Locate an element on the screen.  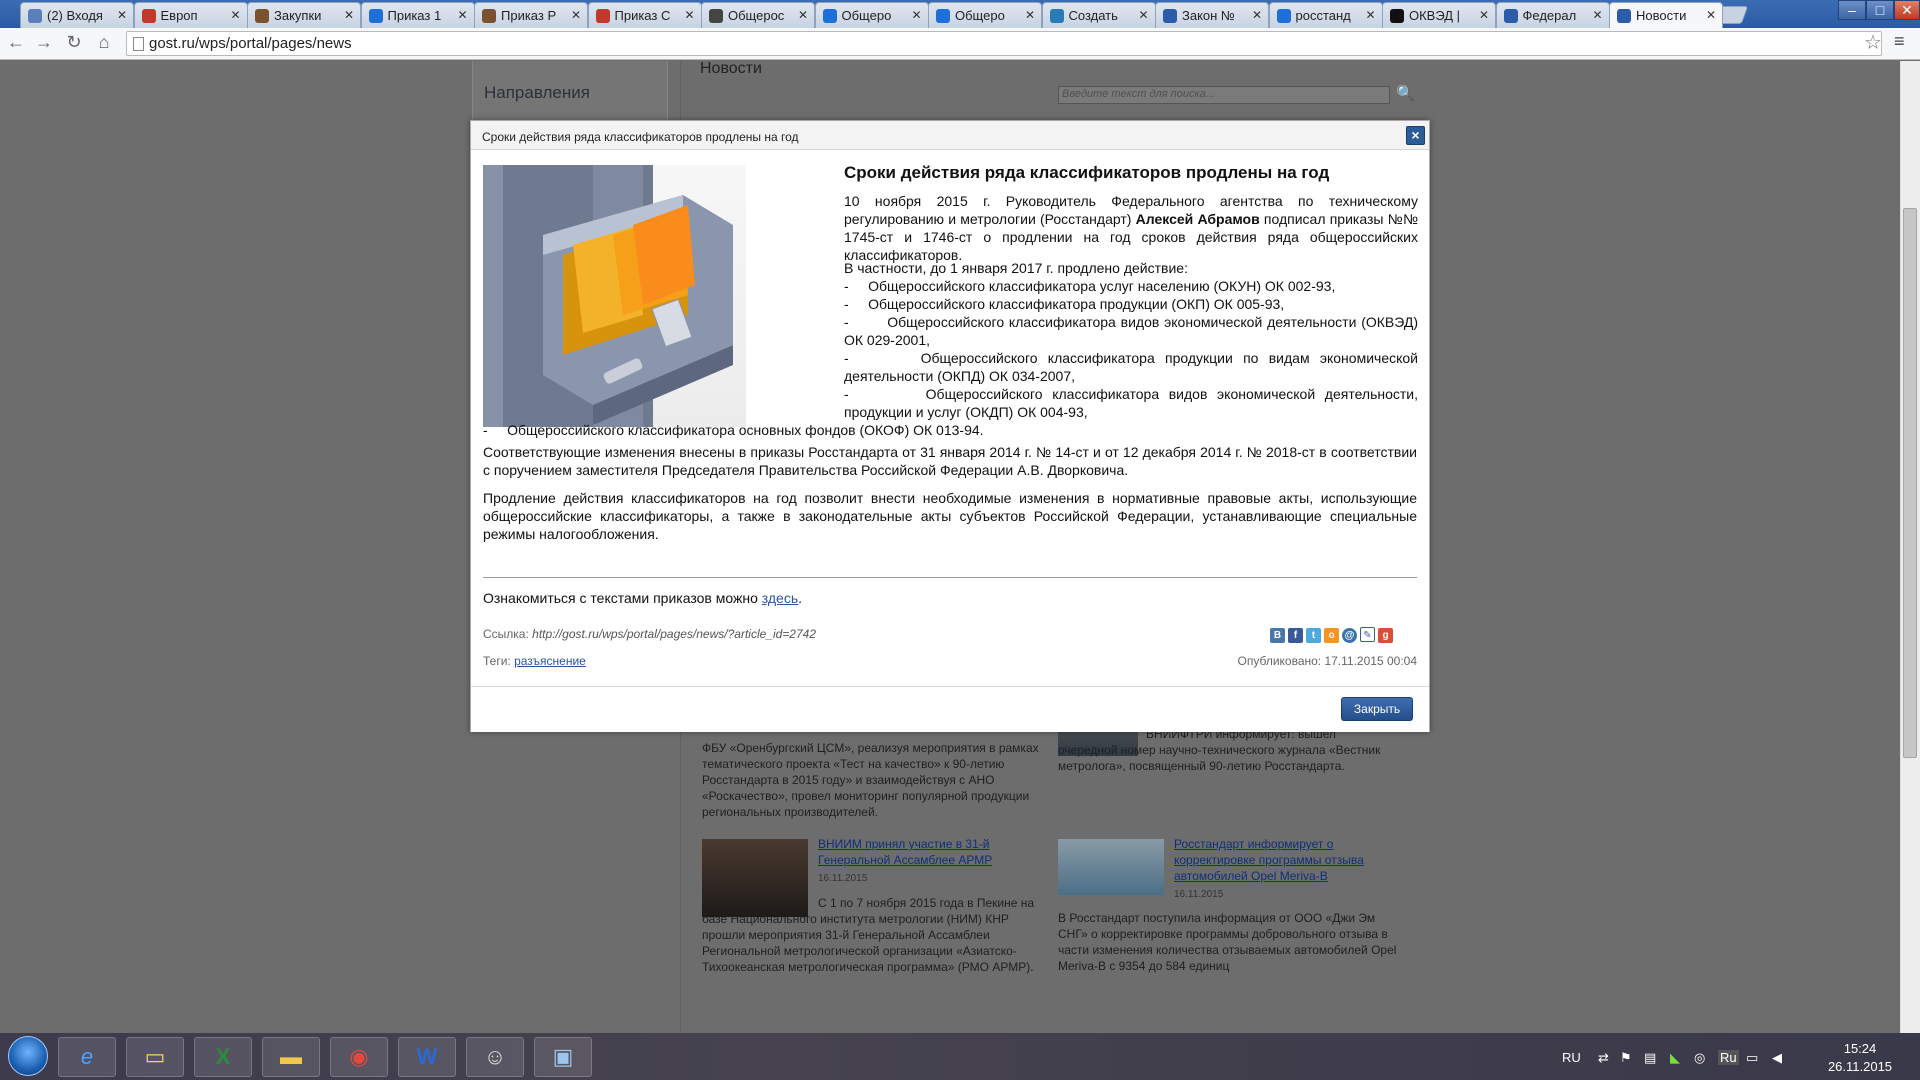
device-icon: ▤ is located at coordinates (1650, 1058).